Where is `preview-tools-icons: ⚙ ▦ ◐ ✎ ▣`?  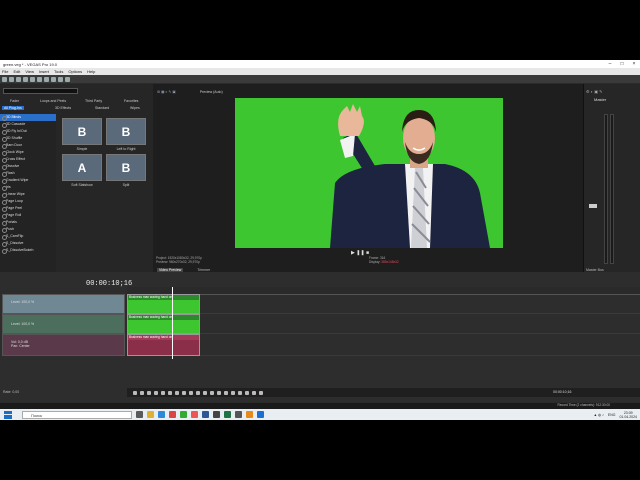
preview-tools-icons: ⚙ ▦ ◐ ✎ ▣ is located at coordinates (166, 92).